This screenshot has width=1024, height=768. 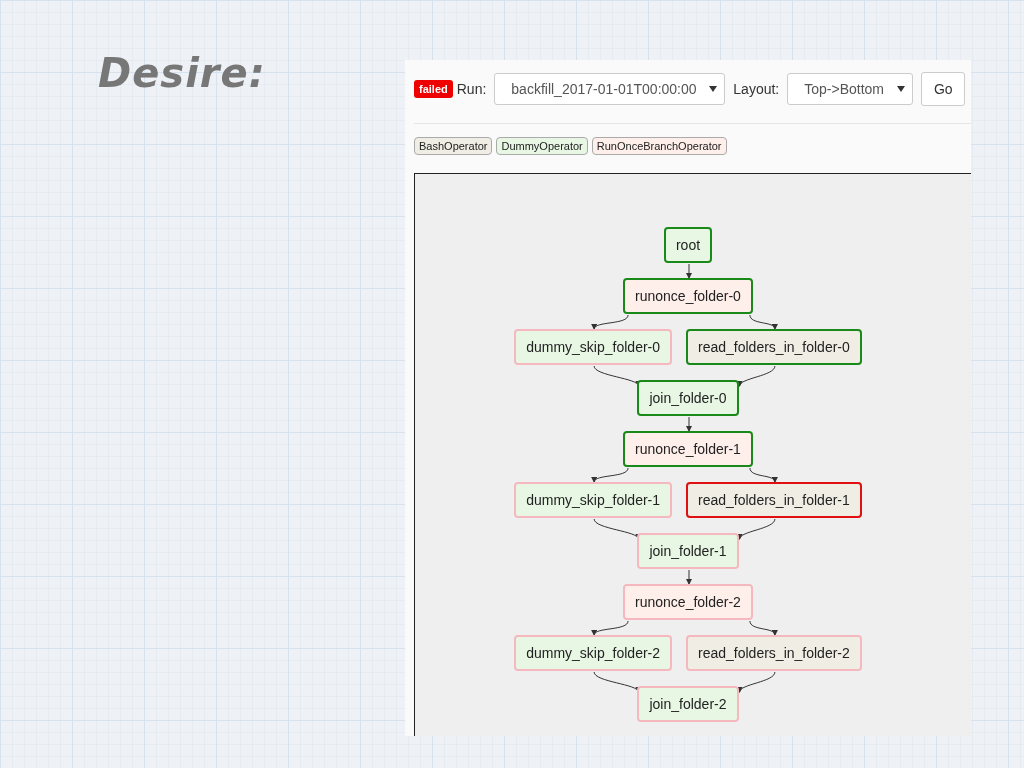 What do you see at coordinates (688, 398) in the screenshot?
I see `task-node: join_folder-0` at bounding box center [688, 398].